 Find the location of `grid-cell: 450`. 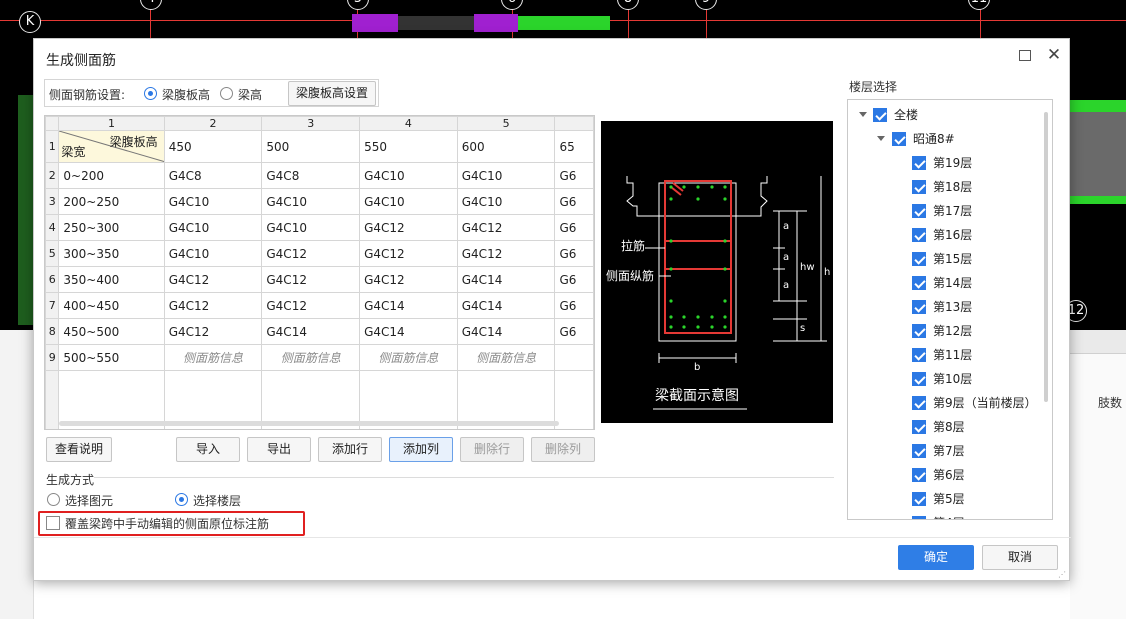

grid-cell: 450 is located at coordinates (213, 146).